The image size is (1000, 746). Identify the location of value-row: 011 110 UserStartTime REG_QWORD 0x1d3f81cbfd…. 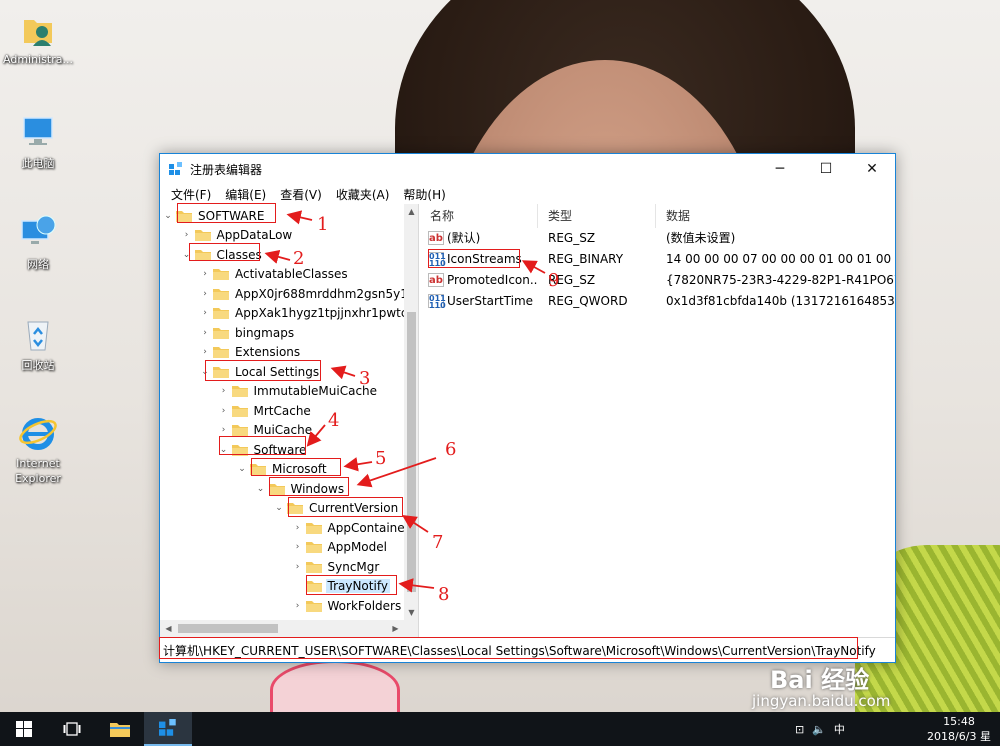
(657, 301).